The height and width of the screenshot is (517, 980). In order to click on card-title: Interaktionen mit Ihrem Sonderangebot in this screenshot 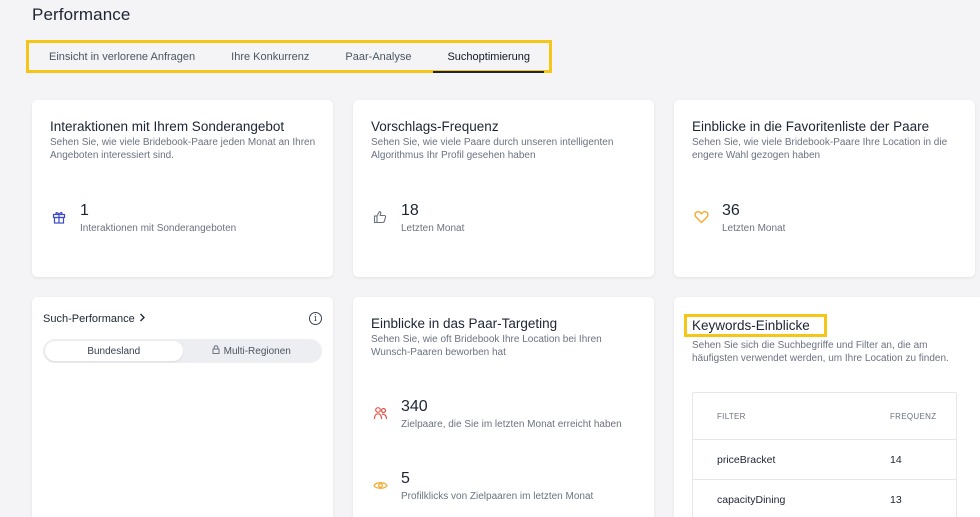, I will do `click(167, 126)`.